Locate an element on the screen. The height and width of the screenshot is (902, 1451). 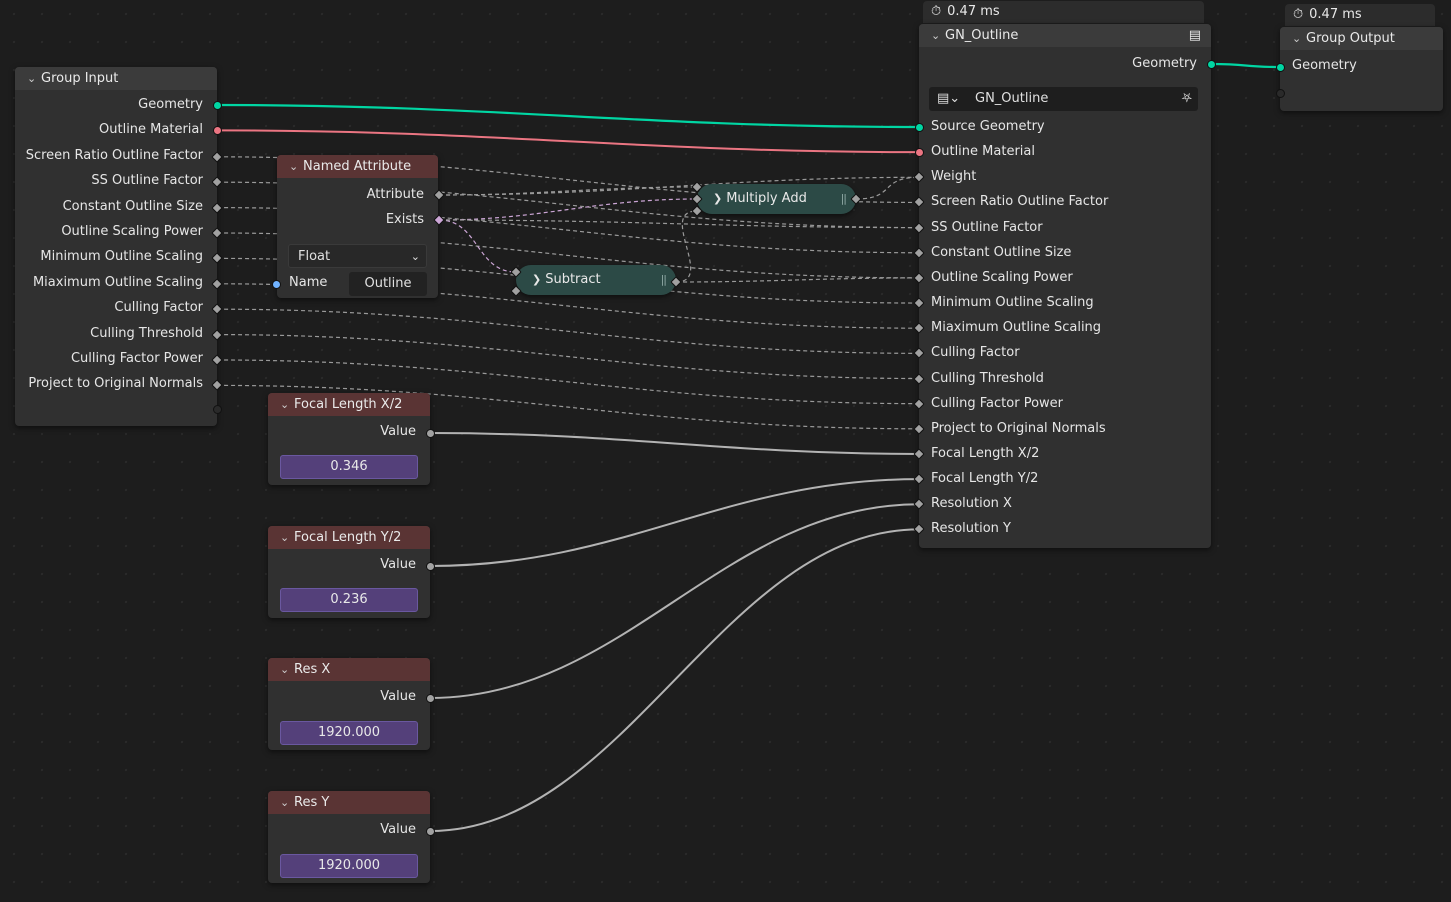
group-input-header: ⌄ Group Input is located at coordinates (116, 78).